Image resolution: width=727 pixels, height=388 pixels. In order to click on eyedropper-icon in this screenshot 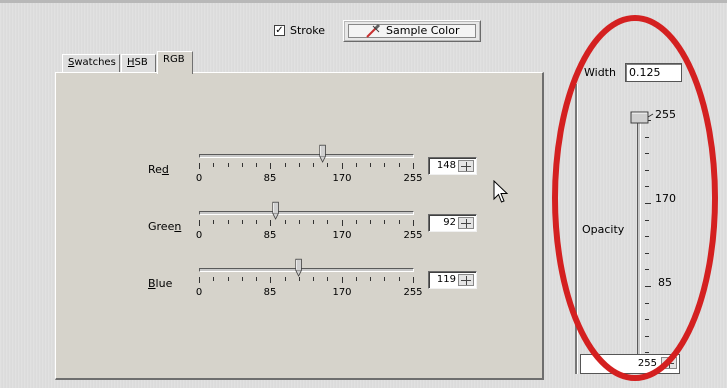, I will do `click(373, 30)`.